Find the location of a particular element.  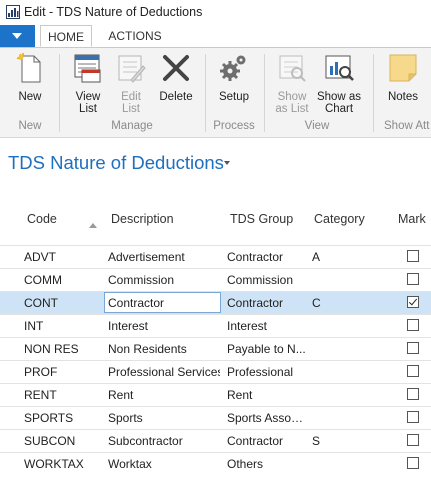

delete-x-icon is located at coordinates (176, 68).